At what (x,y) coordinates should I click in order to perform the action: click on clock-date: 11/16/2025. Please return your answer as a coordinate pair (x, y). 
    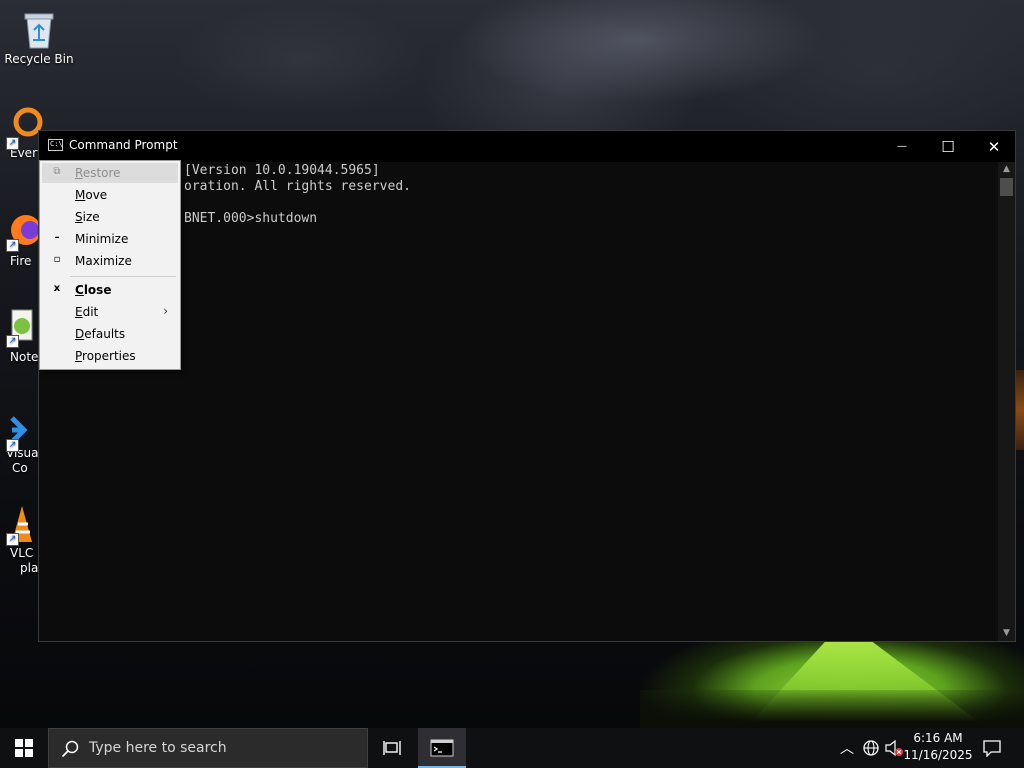
    Looking at the image, I should click on (938, 755).